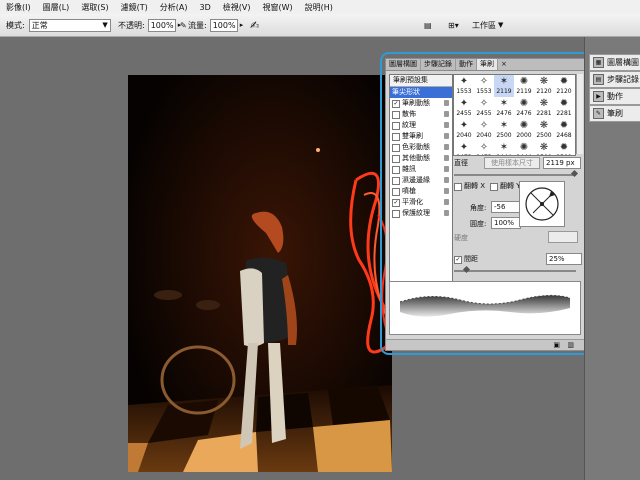 Image resolution: width=640 pixels, height=480 pixels. Describe the element at coordinates (544, 108) in the screenshot. I see `brush-tip: ❋ 2281` at that location.